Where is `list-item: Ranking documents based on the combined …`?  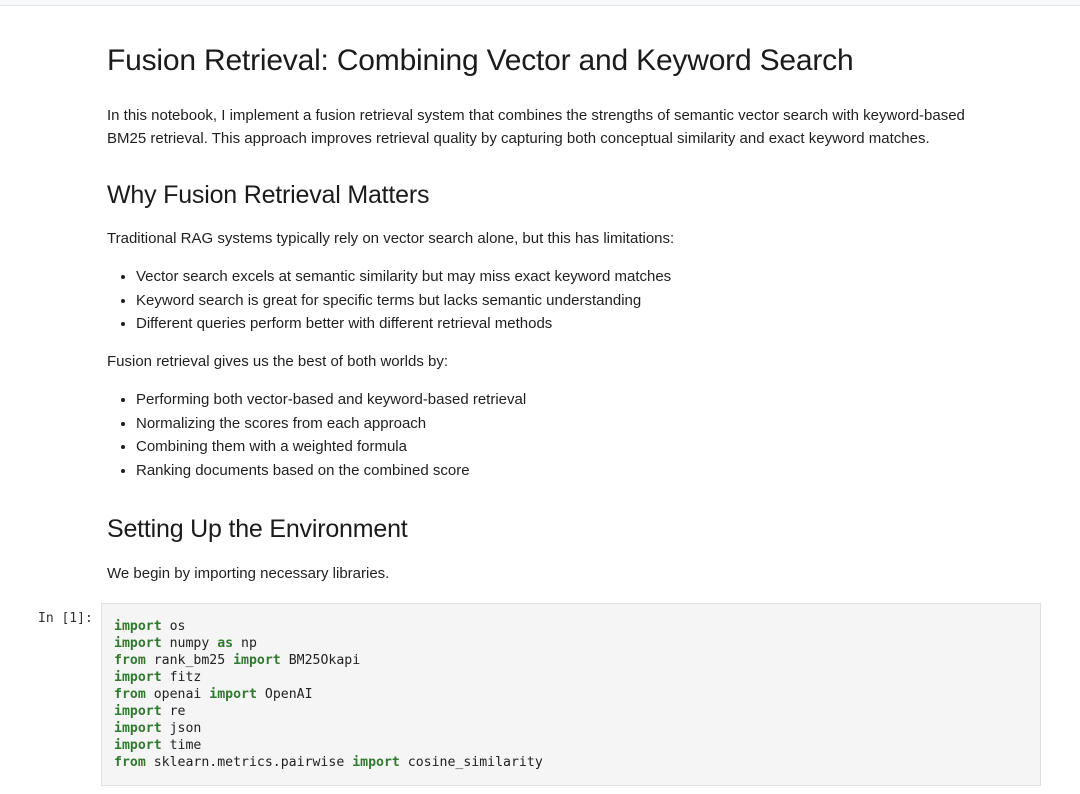 list-item: Ranking documents based on the combined … is located at coordinates (331, 471).